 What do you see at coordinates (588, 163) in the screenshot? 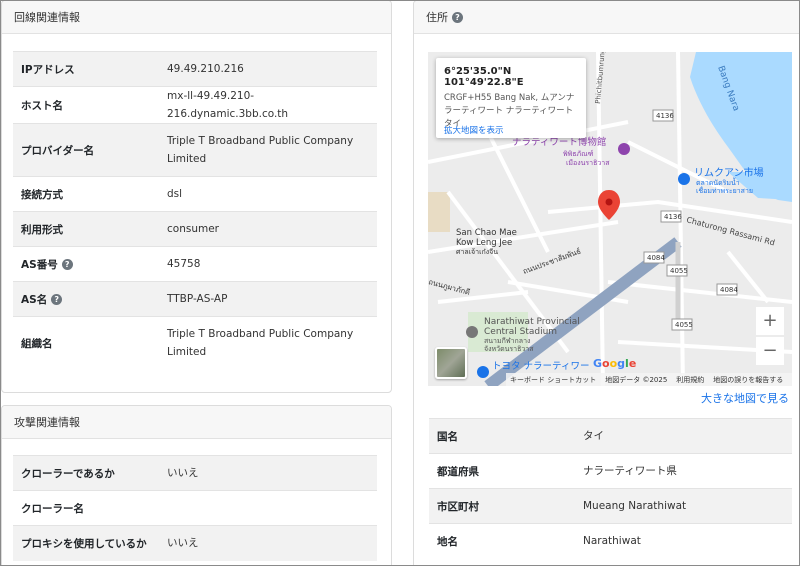
I see `label-museum-th2: เมืองนราธิวาส` at bounding box center [588, 163].